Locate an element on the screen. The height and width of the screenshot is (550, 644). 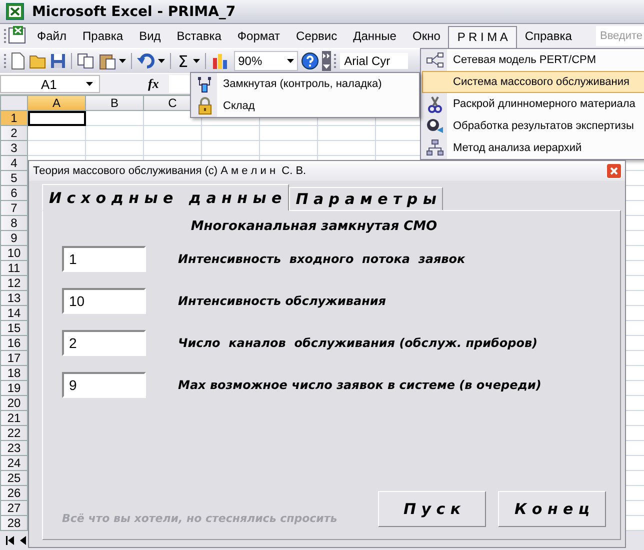
row-header: 1 is located at coordinates (14, 118).